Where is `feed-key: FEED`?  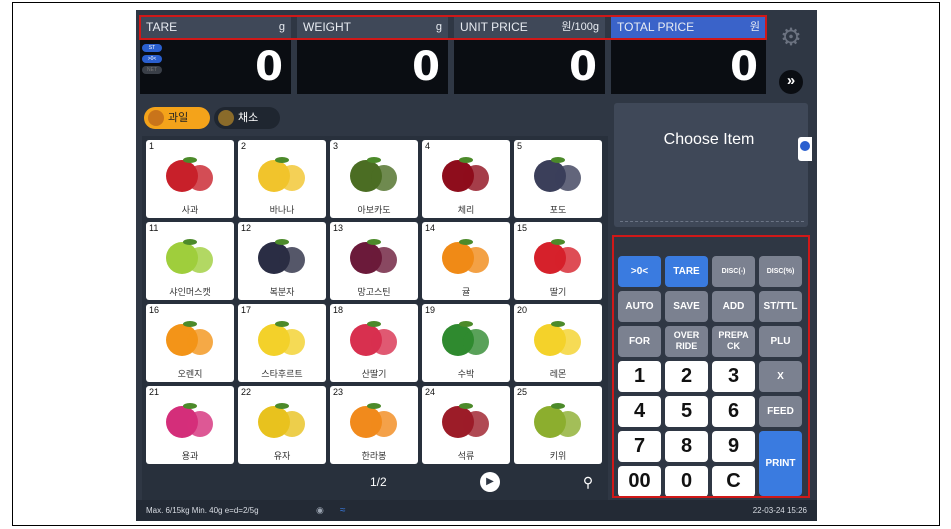 feed-key: FEED is located at coordinates (780, 411).